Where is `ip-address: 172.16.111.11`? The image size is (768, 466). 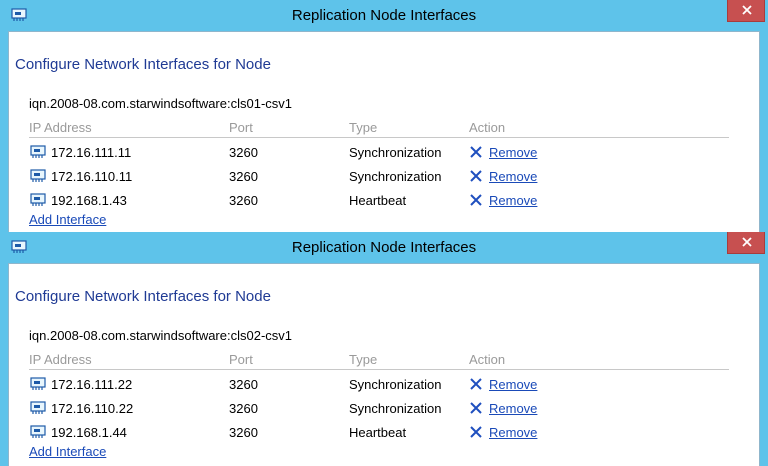
ip-address: 172.16.111.11 is located at coordinates (91, 152).